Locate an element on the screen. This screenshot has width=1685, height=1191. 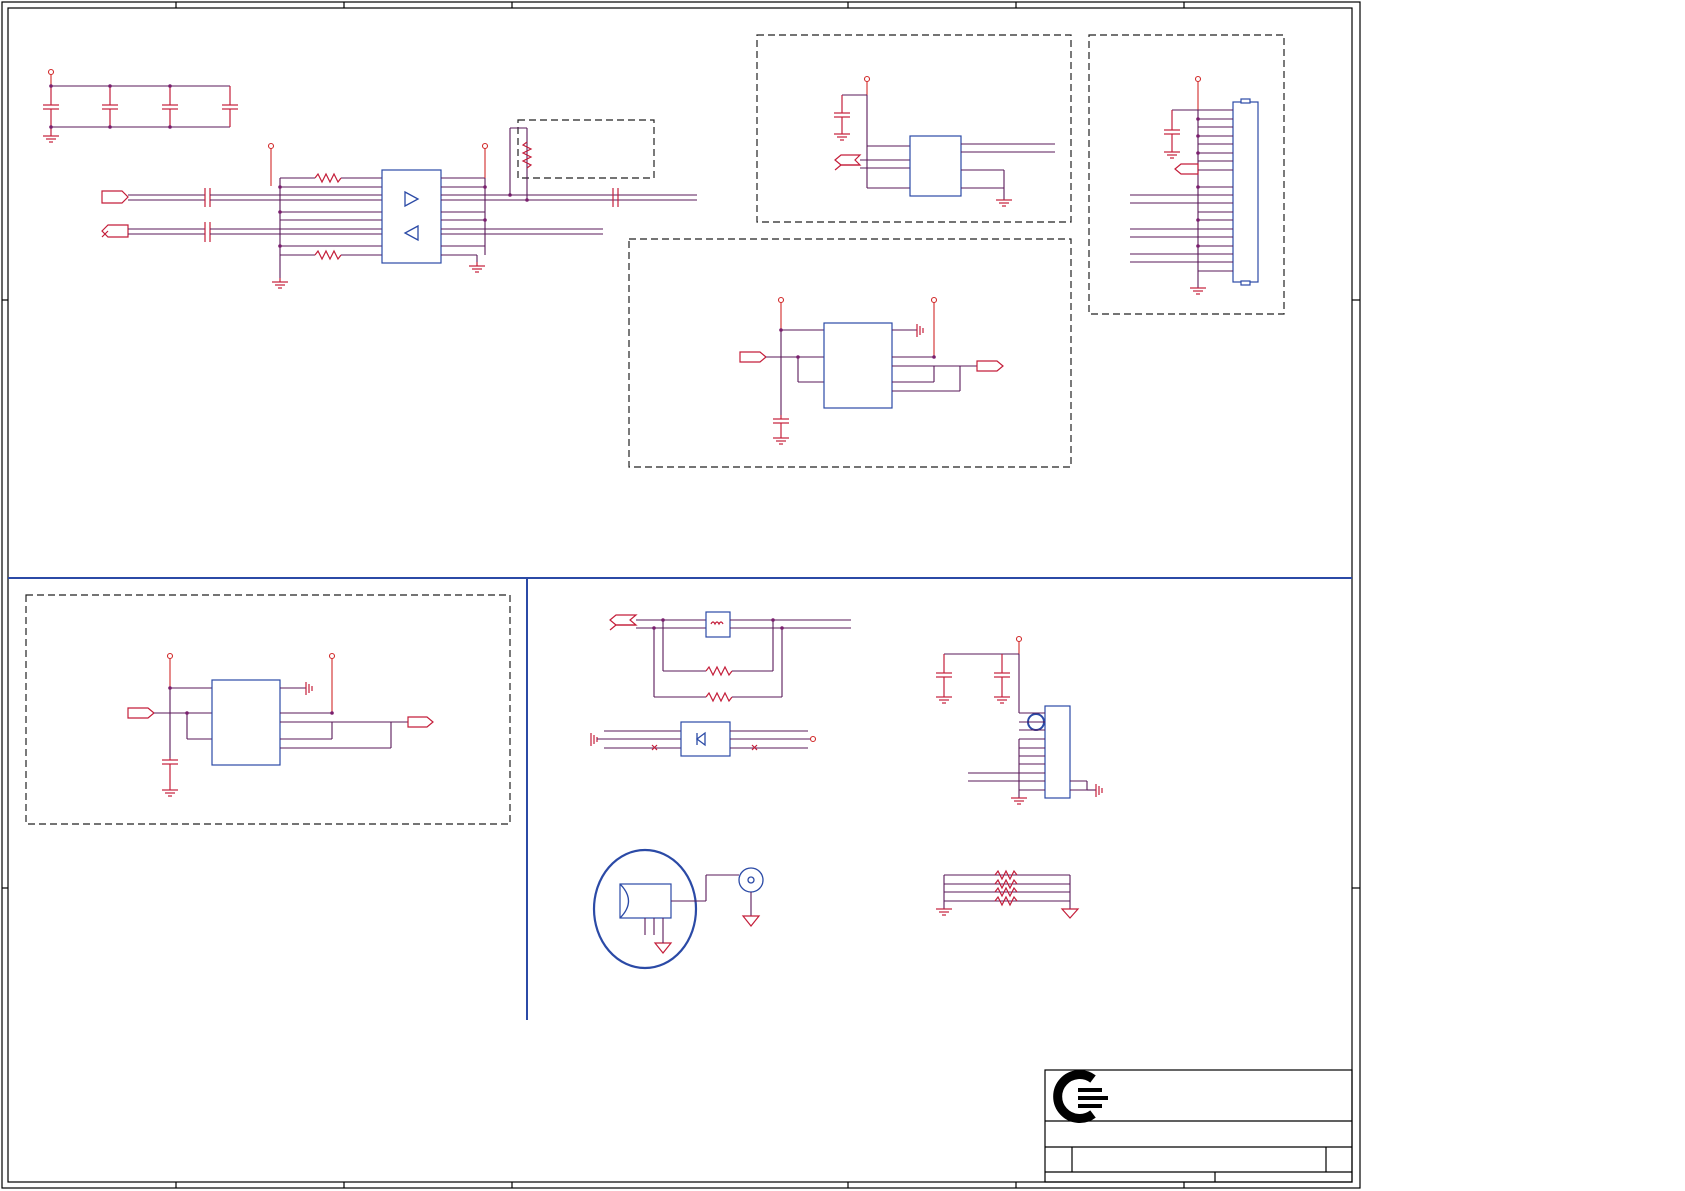
company-logo-icon is located at coordinates (1080, 1096).